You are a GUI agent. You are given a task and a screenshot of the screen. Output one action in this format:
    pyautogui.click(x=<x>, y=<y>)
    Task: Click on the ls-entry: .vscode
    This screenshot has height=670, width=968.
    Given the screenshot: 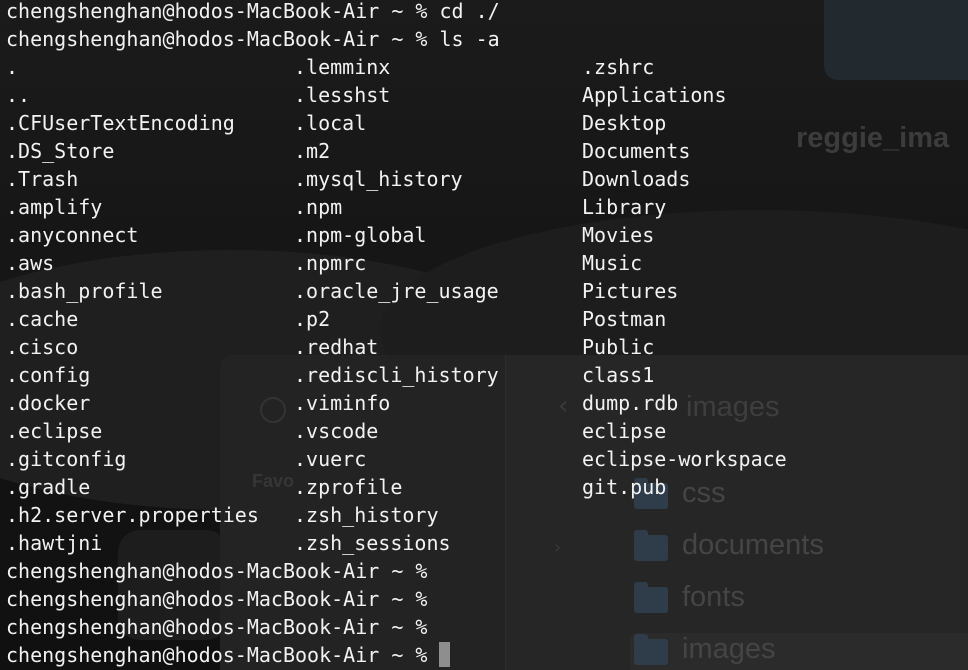 What is the action you would take?
    pyautogui.click(x=336, y=431)
    